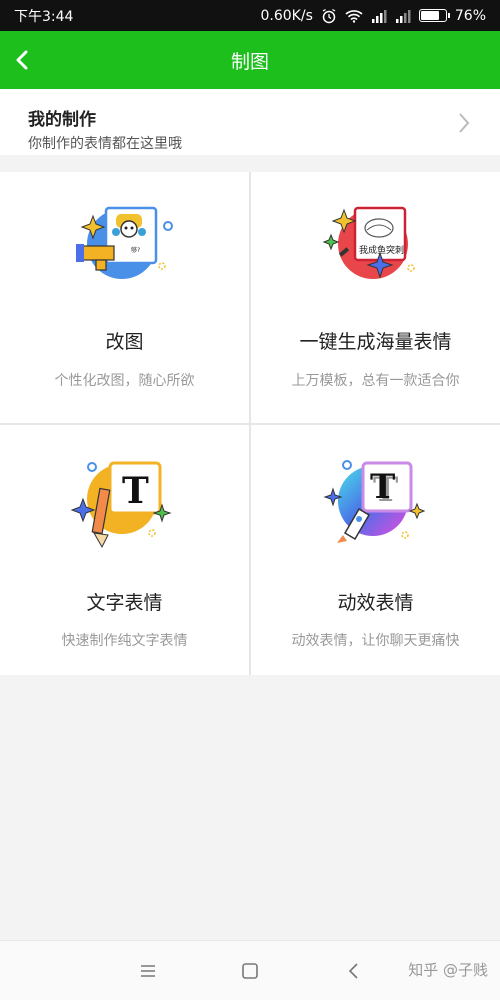 This screenshot has width=500, height=1000. What do you see at coordinates (286, 15) in the screenshot?
I see `network-speed: 0.60K/s` at bounding box center [286, 15].